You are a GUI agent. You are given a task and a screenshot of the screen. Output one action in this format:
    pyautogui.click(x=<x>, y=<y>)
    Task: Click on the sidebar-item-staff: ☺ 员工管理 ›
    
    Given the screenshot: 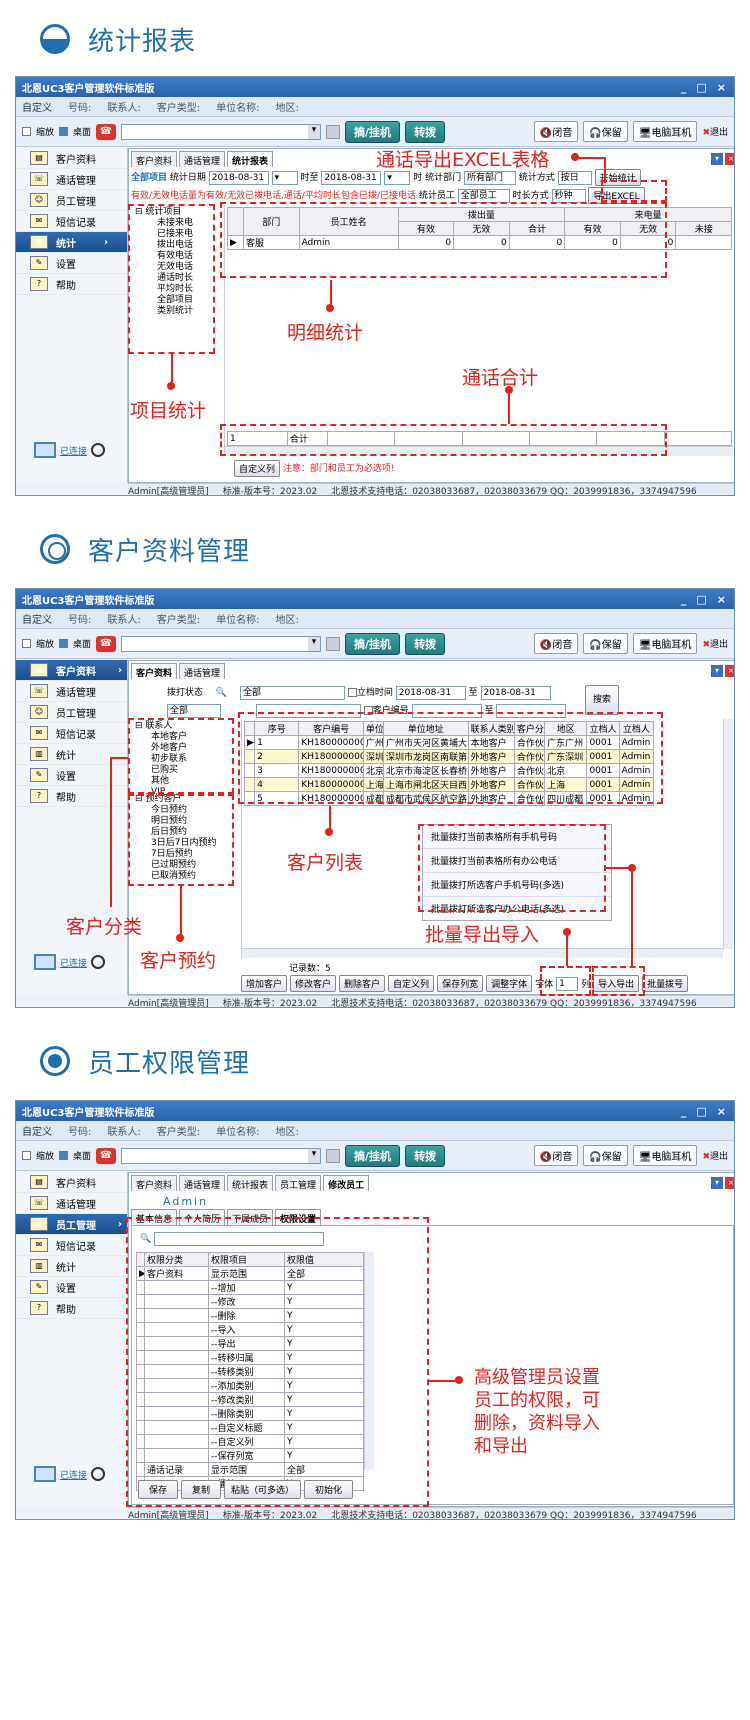 What is the action you would take?
    pyautogui.click(x=71, y=1224)
    